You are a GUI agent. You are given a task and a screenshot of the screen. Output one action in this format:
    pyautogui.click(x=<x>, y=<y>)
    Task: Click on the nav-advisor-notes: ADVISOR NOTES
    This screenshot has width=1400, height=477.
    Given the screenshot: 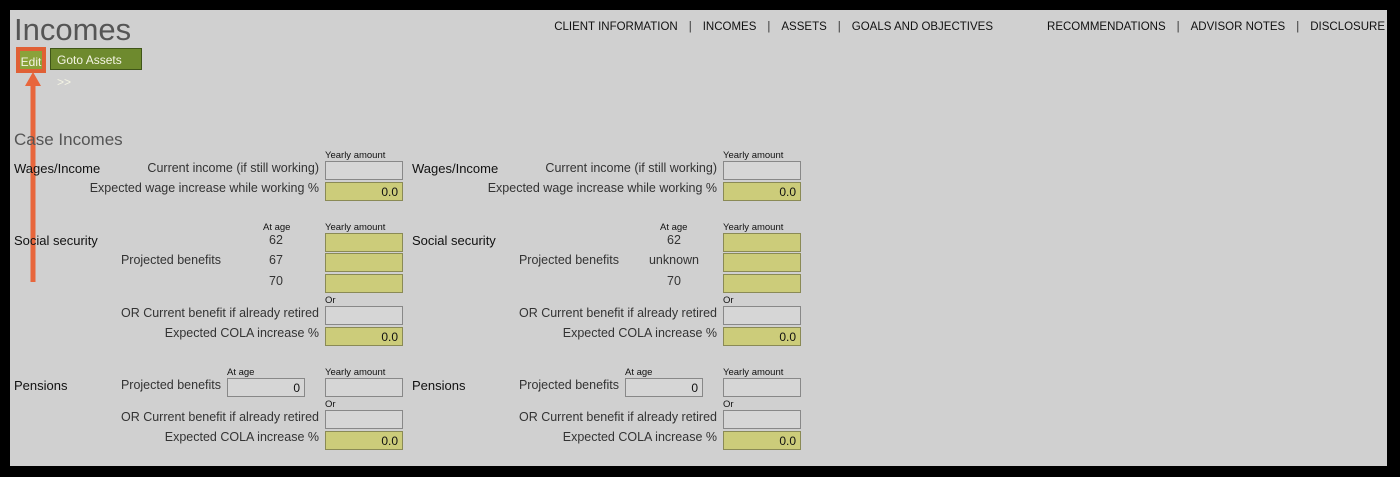 What is the action you would take?
    pyautogui.click(x=1238, y=27)
    